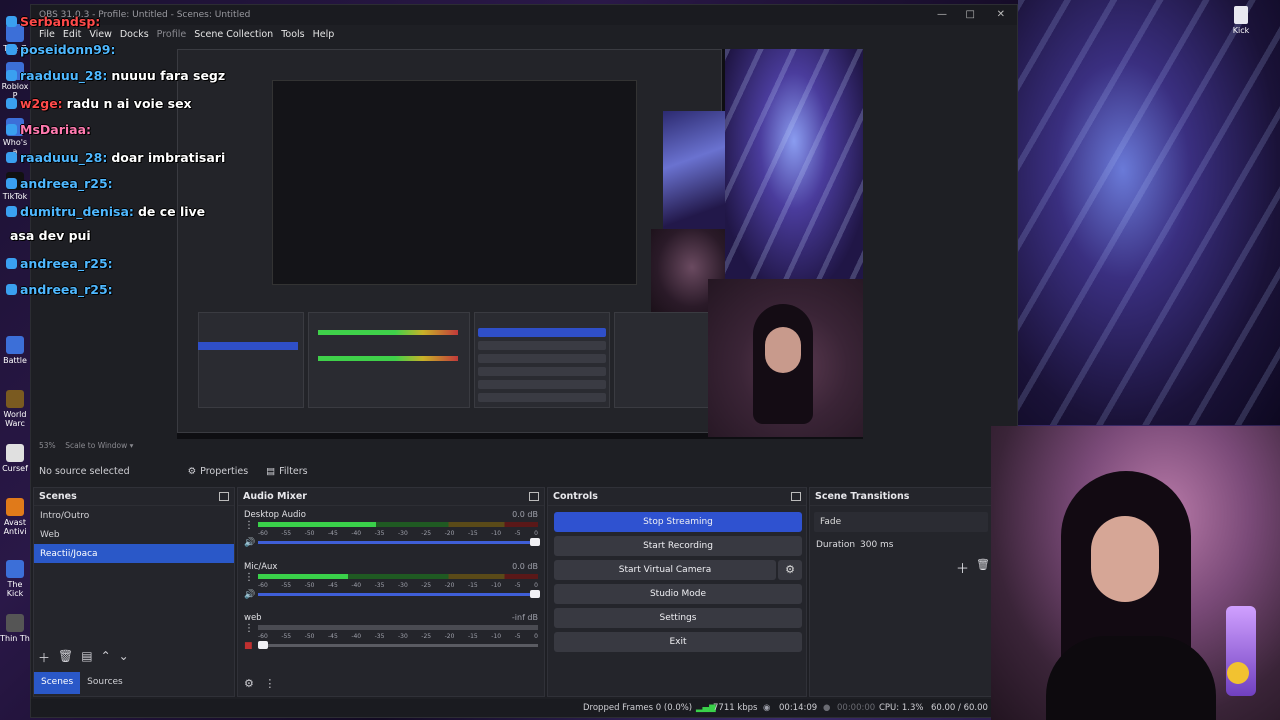 The height and width of the screenshot is (720, 1280). Describe the element at coordinates (15, 91) in the screenshot. I see `desktop-icon-label: Roblox P` at that location.